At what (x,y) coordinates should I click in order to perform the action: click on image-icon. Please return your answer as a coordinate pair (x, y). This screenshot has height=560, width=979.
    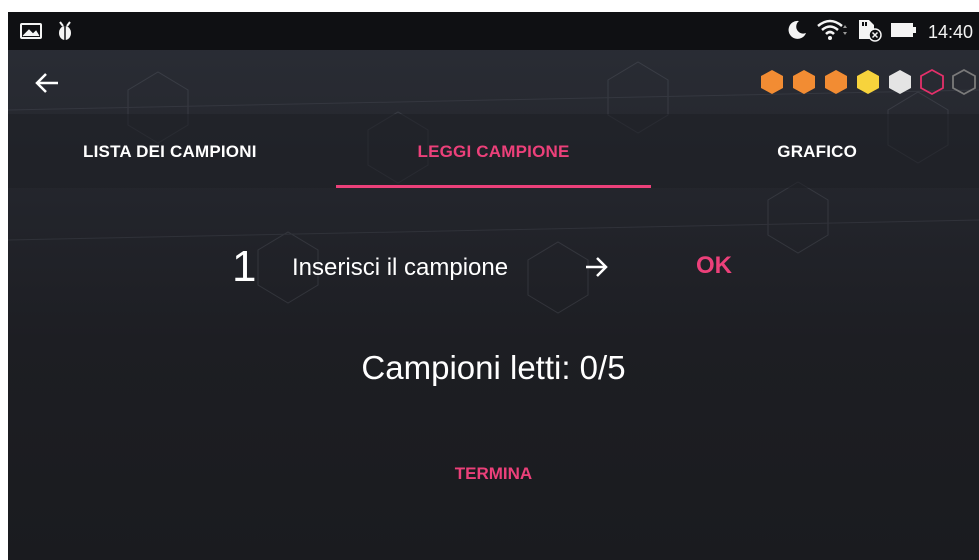
    Looking at the image, I should click on (31, 33).